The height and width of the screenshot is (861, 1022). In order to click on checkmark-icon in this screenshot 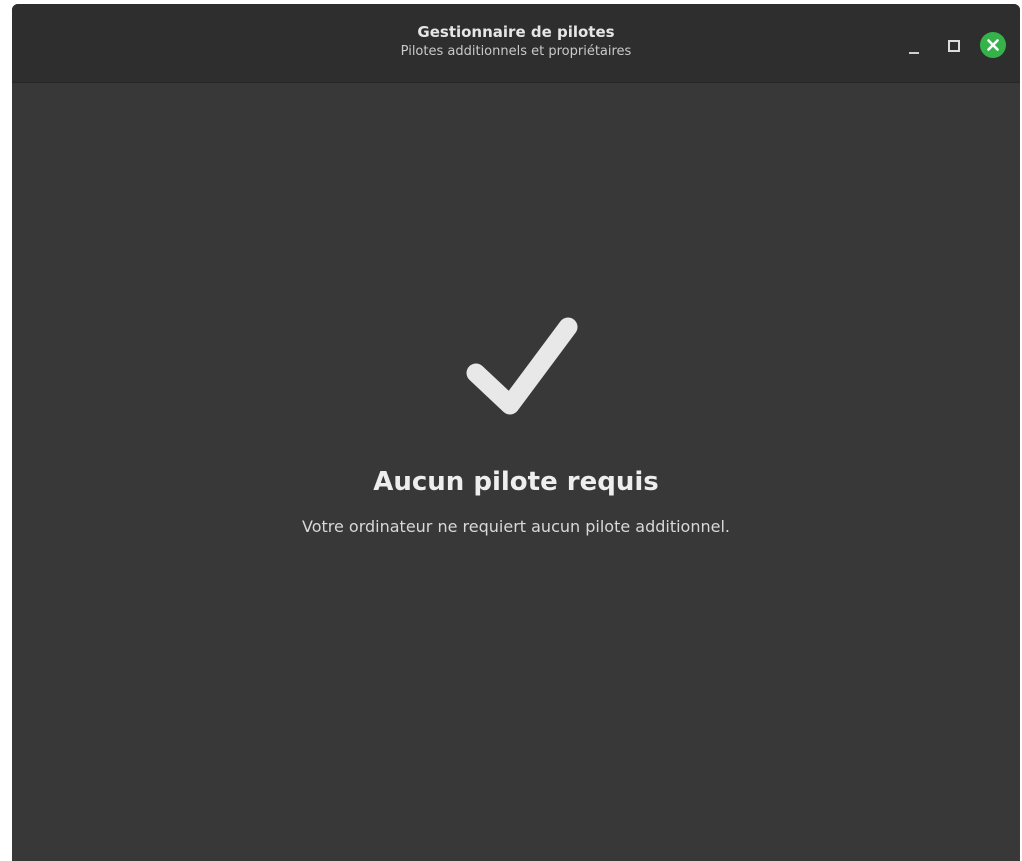, I will do `click(522, 366)`.